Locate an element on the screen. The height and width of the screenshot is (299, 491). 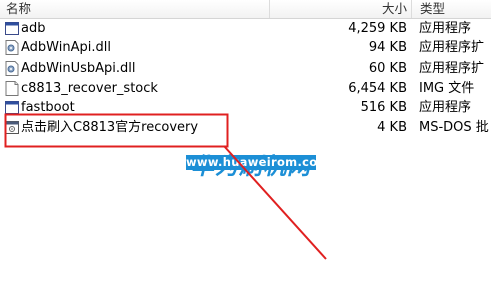
highlight-box is located at coordinates (116, 130).